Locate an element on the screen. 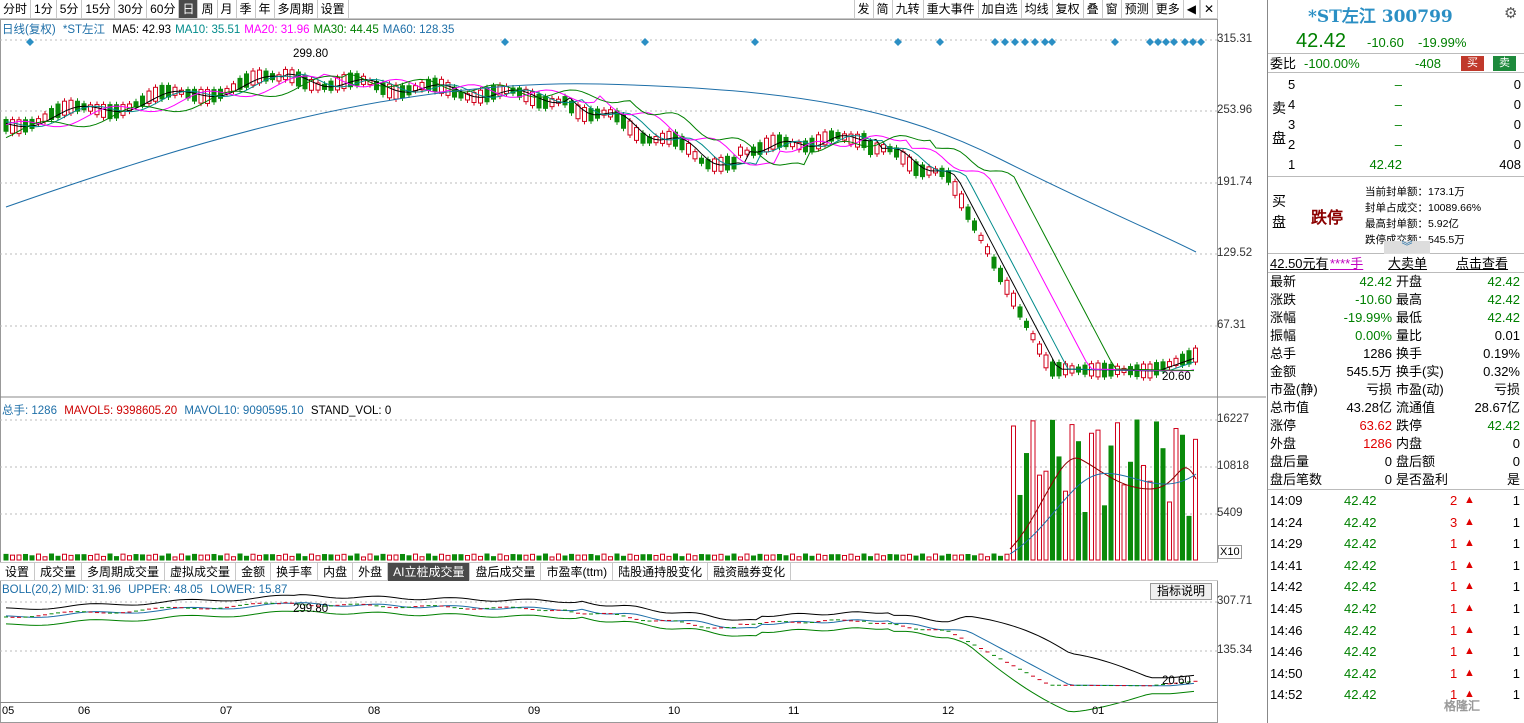 The height and width of the screenshot is (723, 1524). ask-level: 3 is located at coordinates (1292, 124).